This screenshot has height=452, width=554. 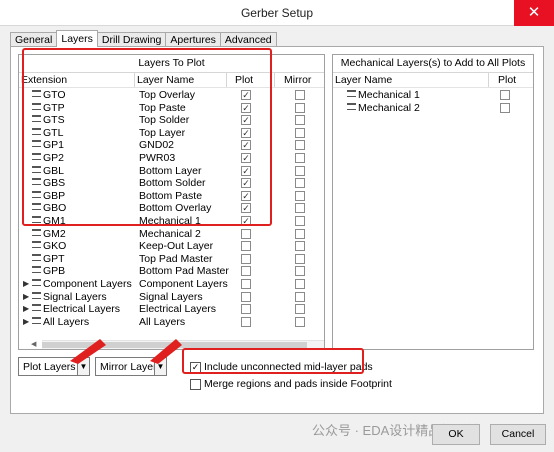 I want to click on layer-extension: GBS, so click(x=48, y=183).